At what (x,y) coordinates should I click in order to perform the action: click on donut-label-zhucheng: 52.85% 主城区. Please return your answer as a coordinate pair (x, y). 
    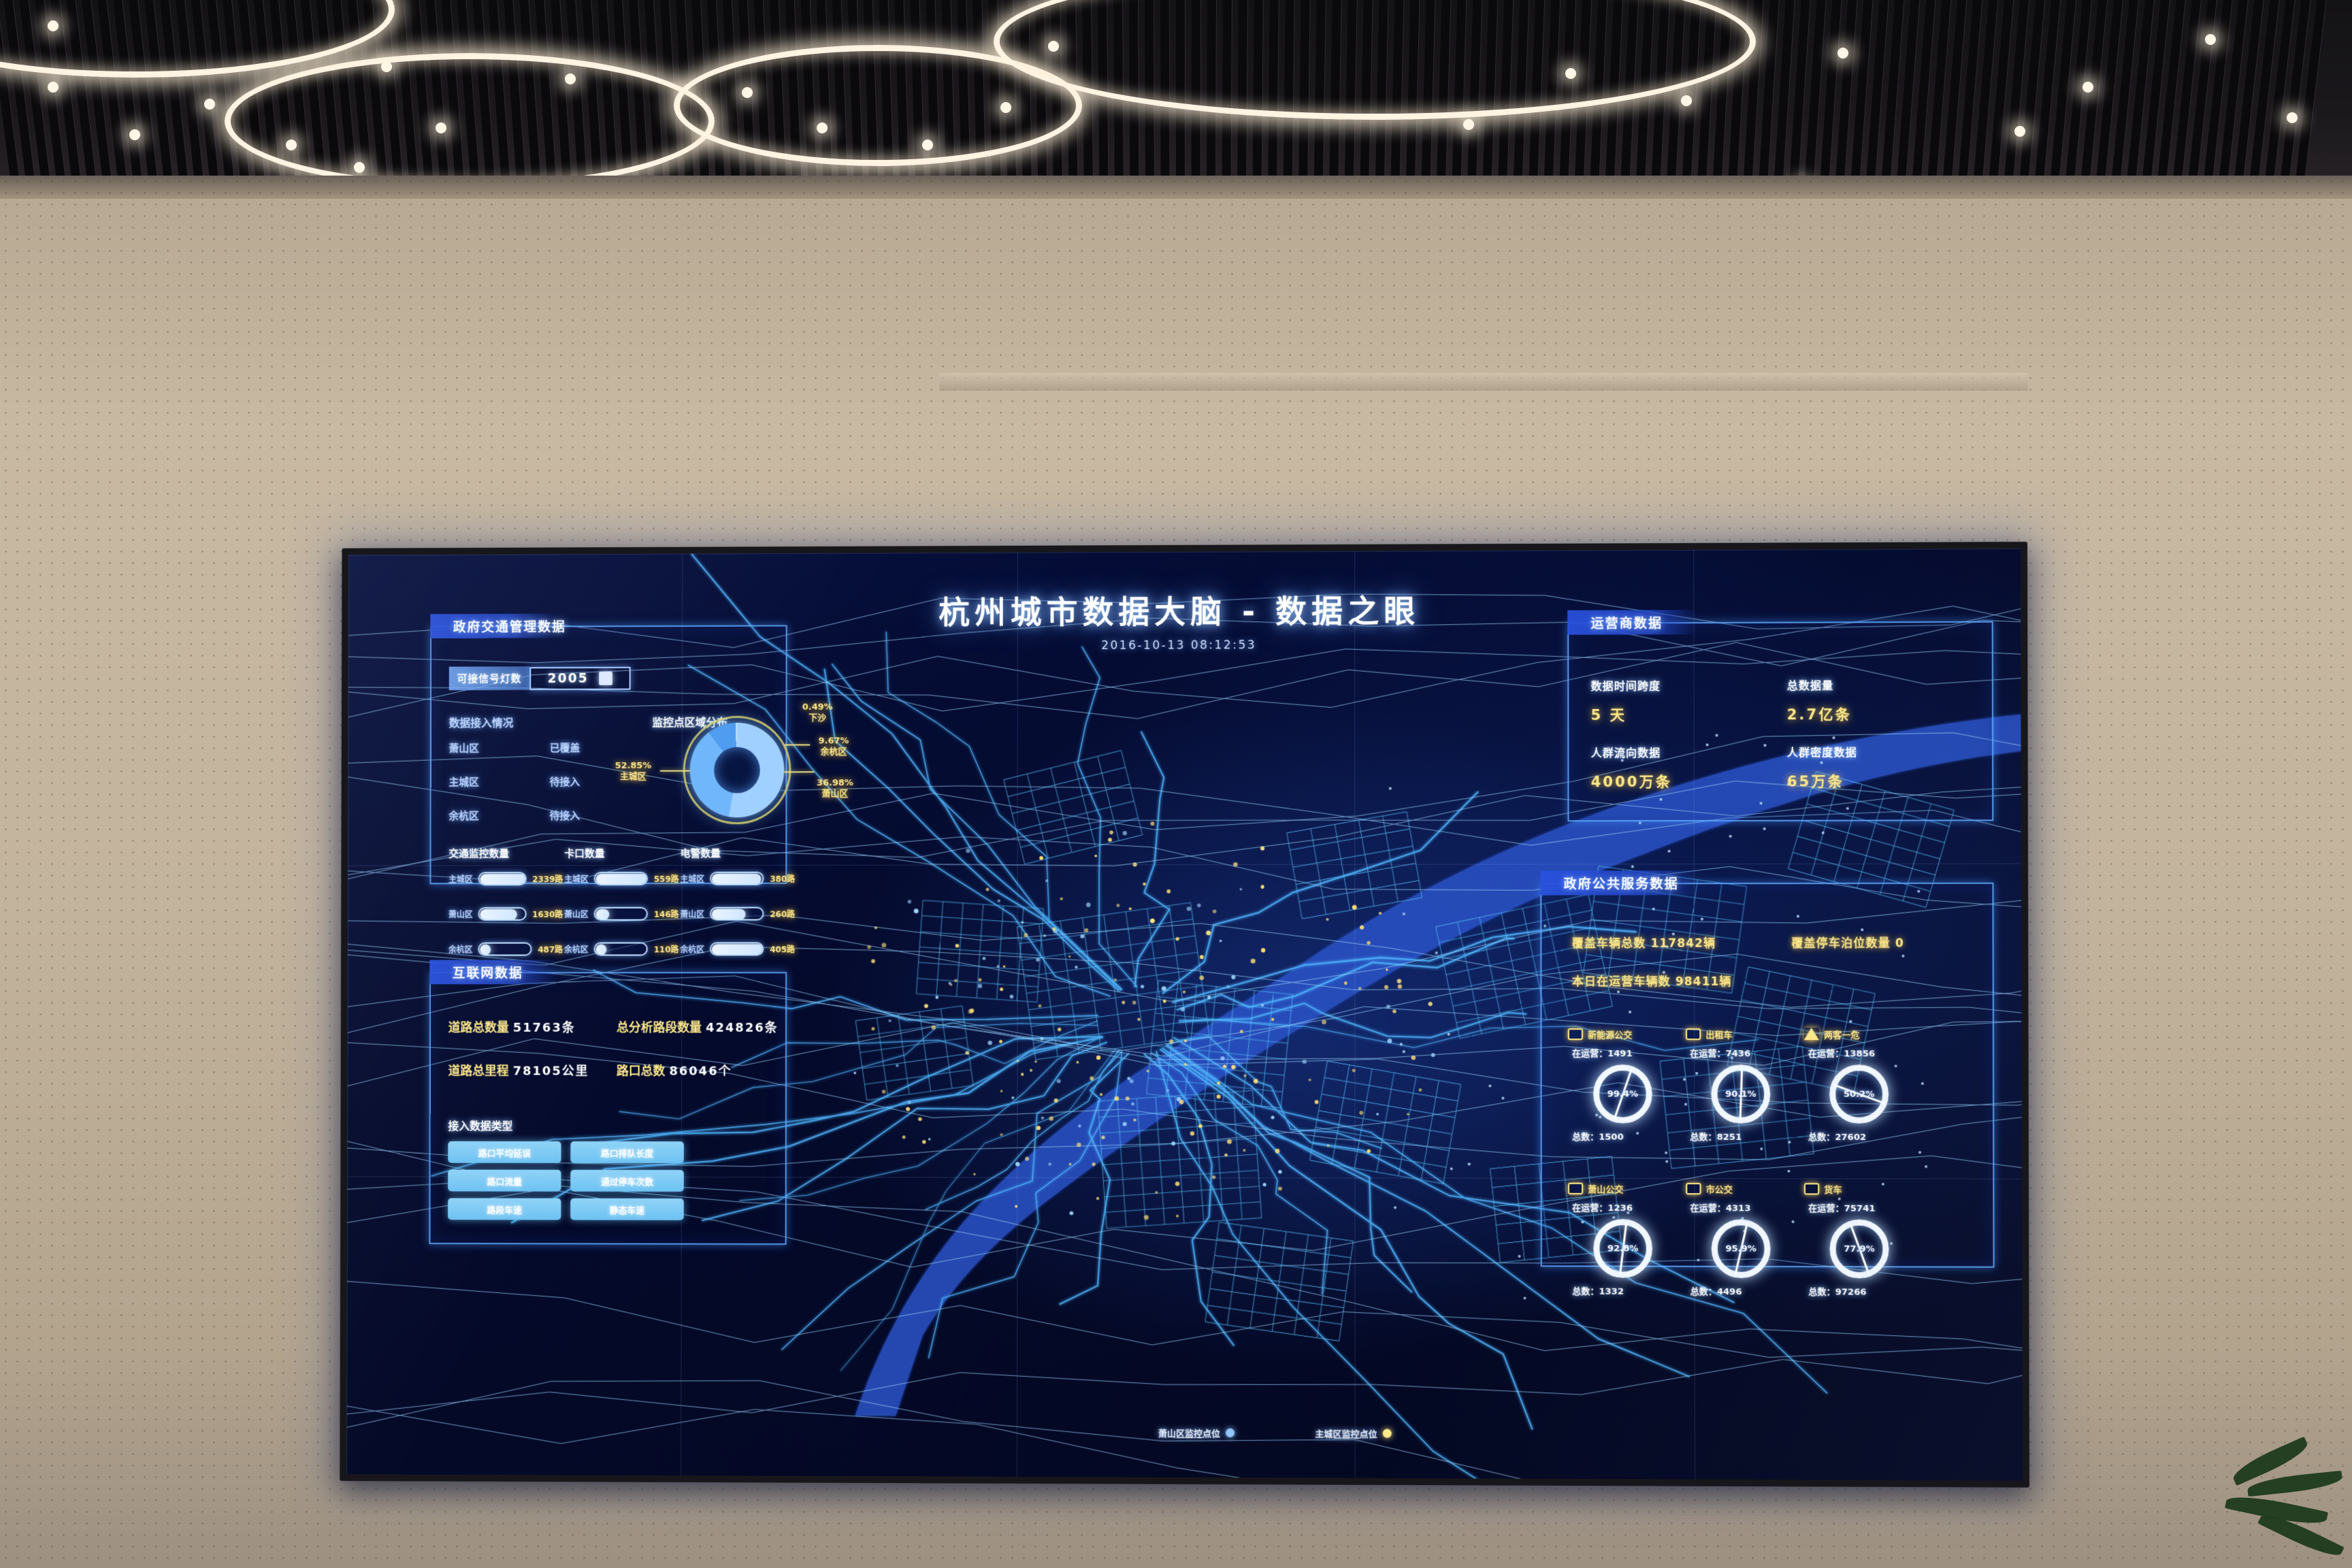
    Looking at the image, I should click on (633, 772).